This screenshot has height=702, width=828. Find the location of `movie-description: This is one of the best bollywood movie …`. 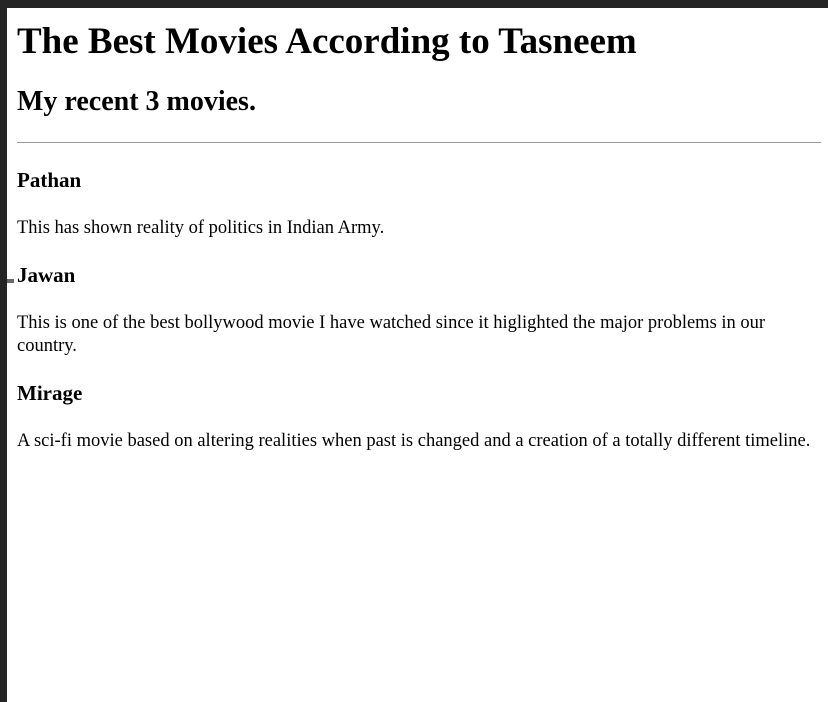

movie-description: This is one of the best bollywood movie … is located at coordinates (391, 334).